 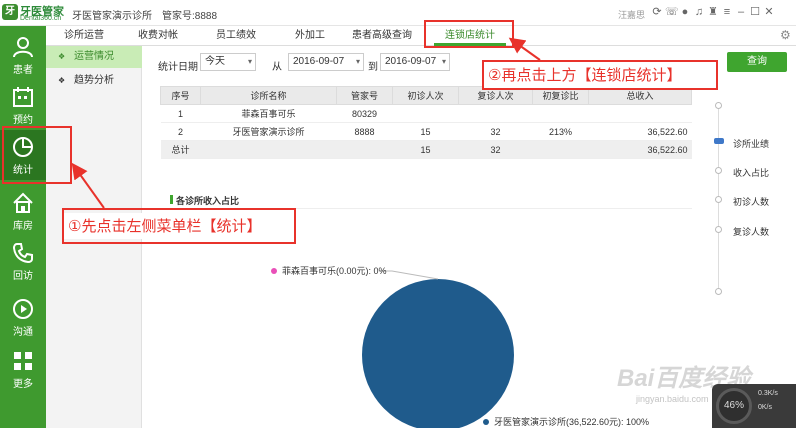 I want to click on arrow-to-statistics, so click(x=88, y=185).